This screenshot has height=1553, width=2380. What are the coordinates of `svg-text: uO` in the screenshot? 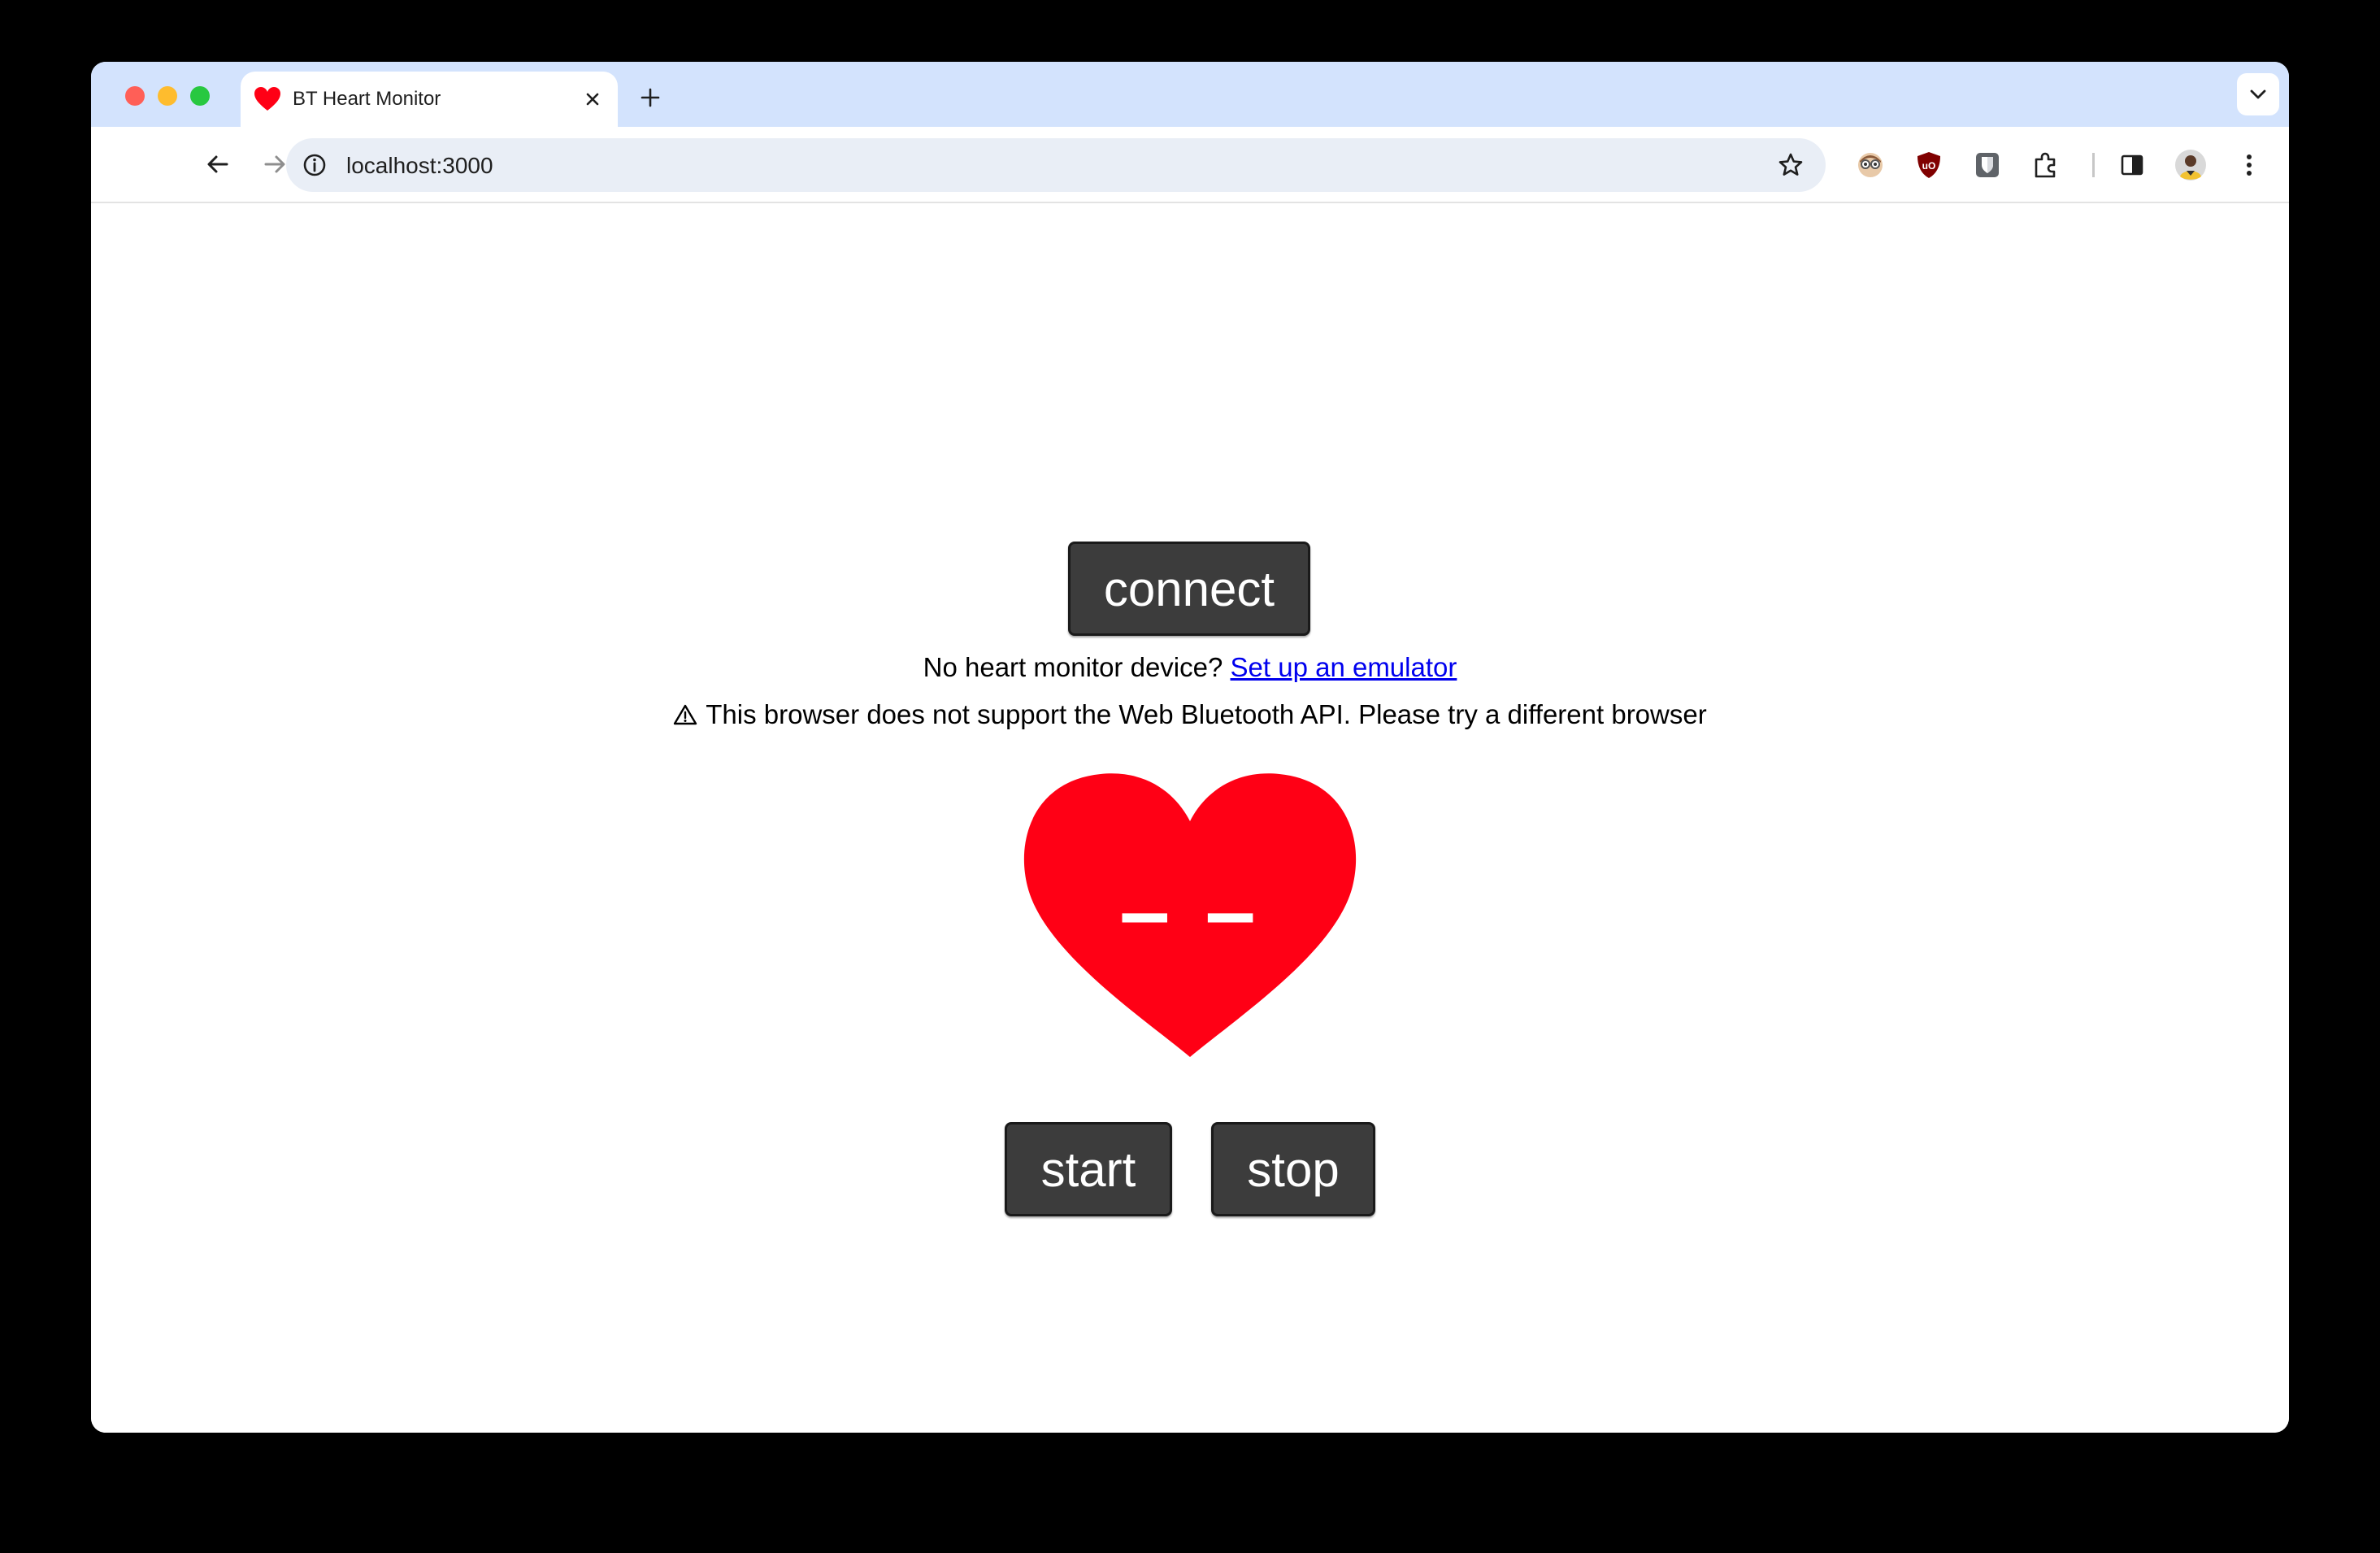 It's located at (1929, 166).